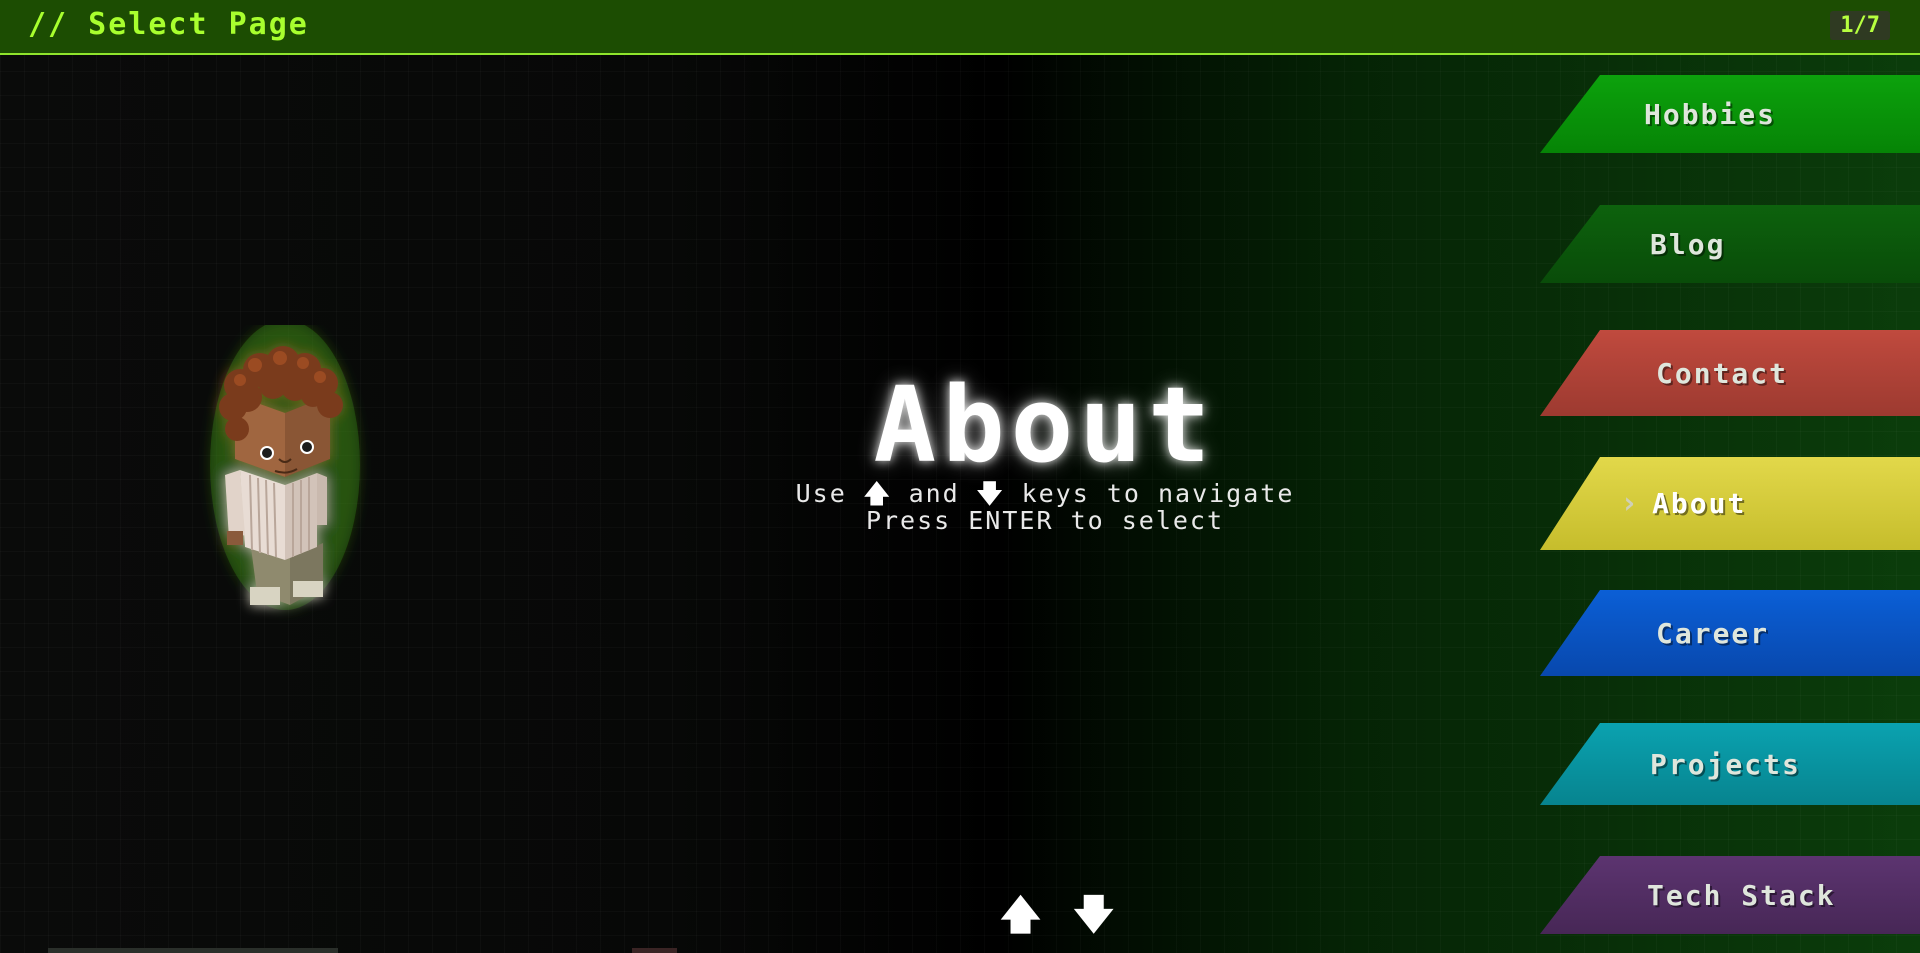 The height and width of the screenshot is (953, 1920). I want to click on chevron-right-icon: ›, so click(1629, 503).